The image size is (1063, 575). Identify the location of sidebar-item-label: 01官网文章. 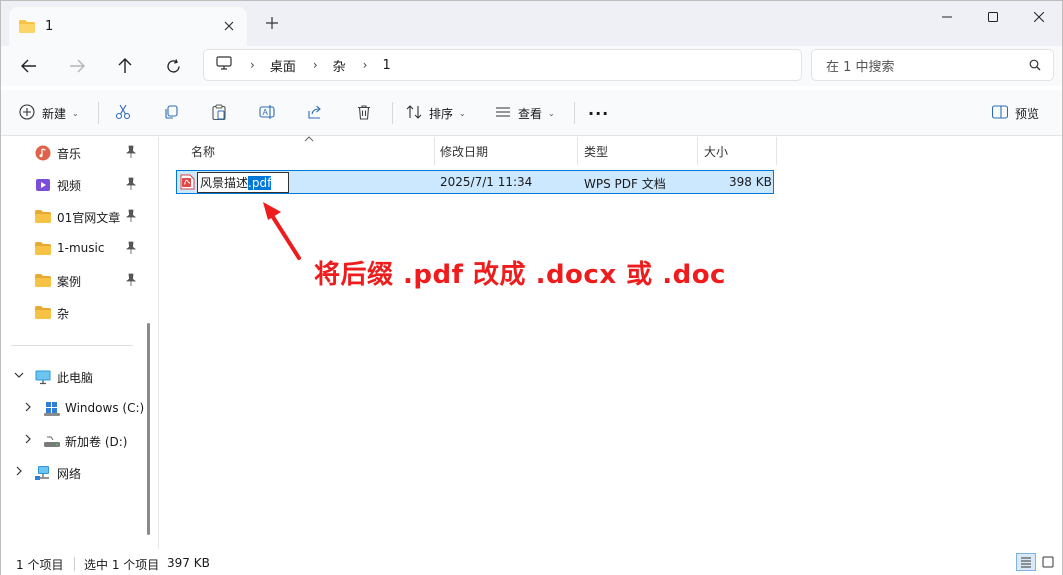
(89, 218).